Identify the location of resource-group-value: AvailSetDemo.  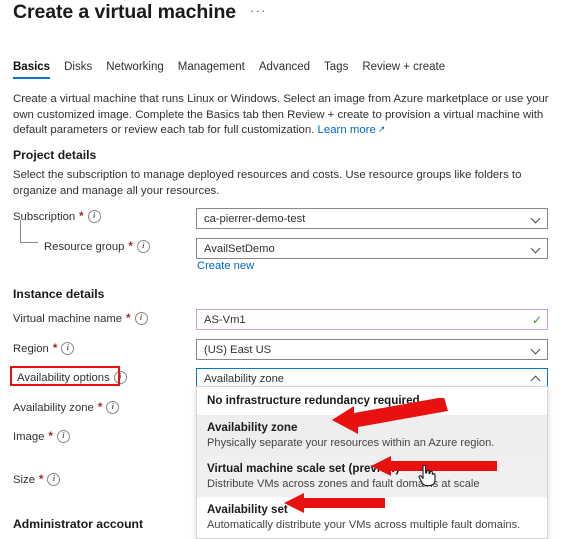
(239, 248).